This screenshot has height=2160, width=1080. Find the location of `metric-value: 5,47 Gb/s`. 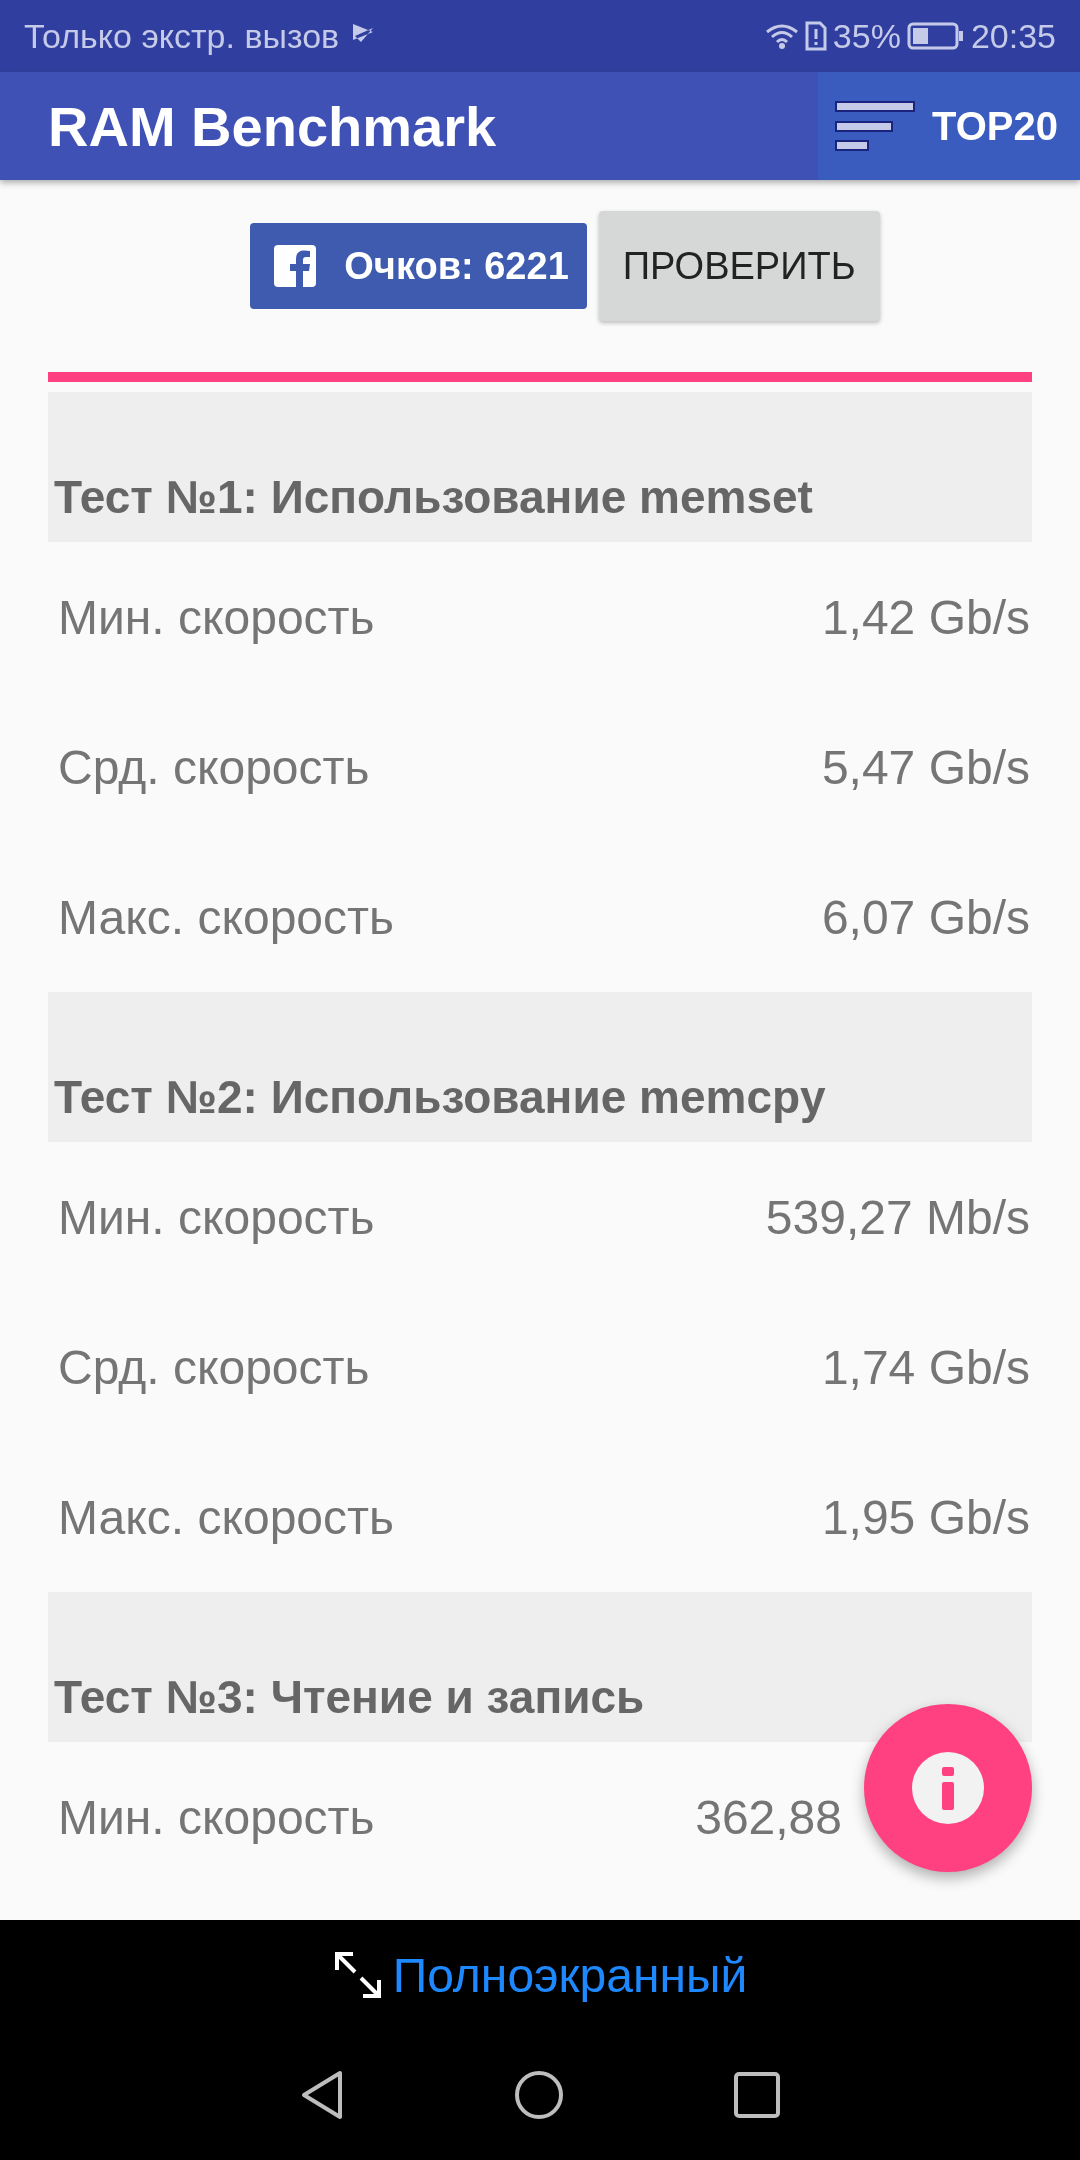

metric-value: 5,47 Gb/s is located at coordinates (925, 767).